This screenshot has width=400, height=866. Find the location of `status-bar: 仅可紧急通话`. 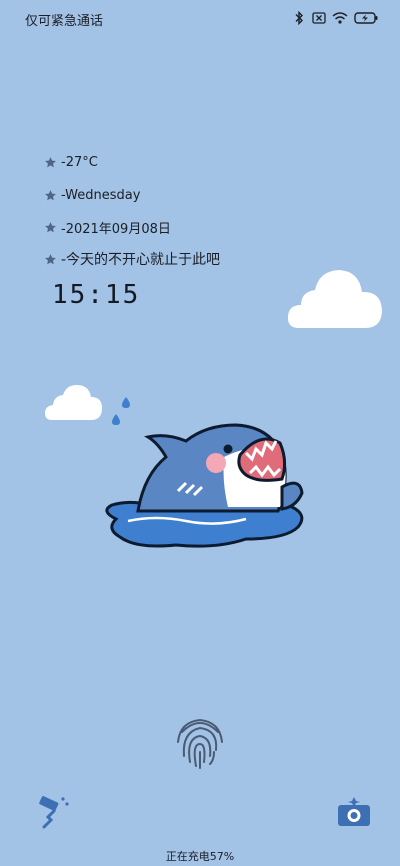

status-bar: 仅可紧急通话 is located at coordinates (200, 17).